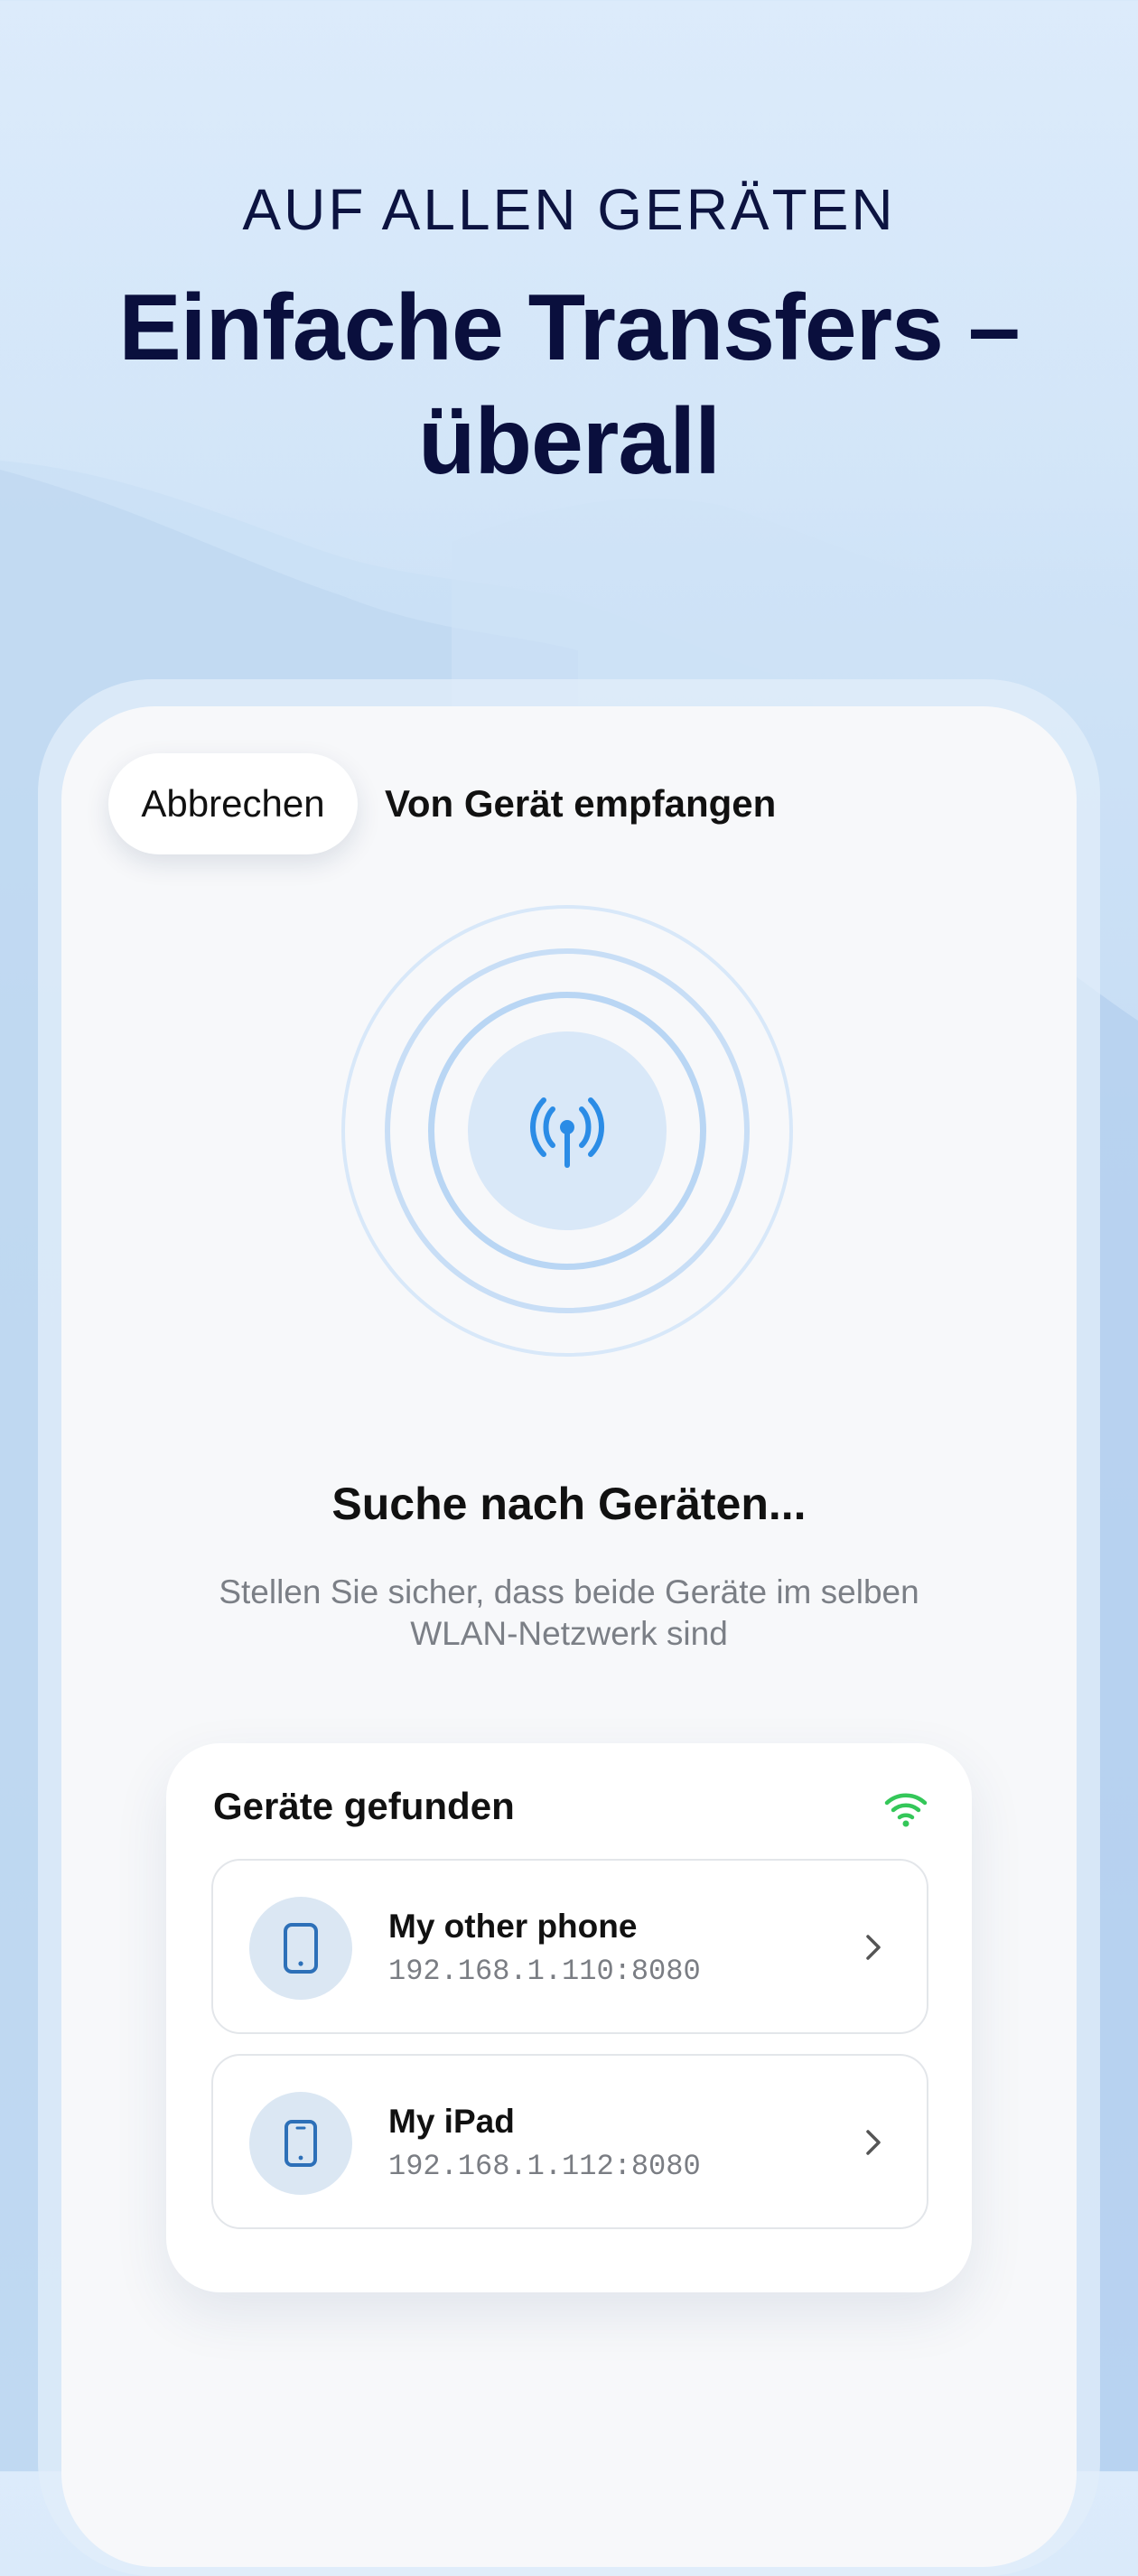 This screenshot has height=2576, width=1138. I want to click on phone-icon, so click(301, 1949).